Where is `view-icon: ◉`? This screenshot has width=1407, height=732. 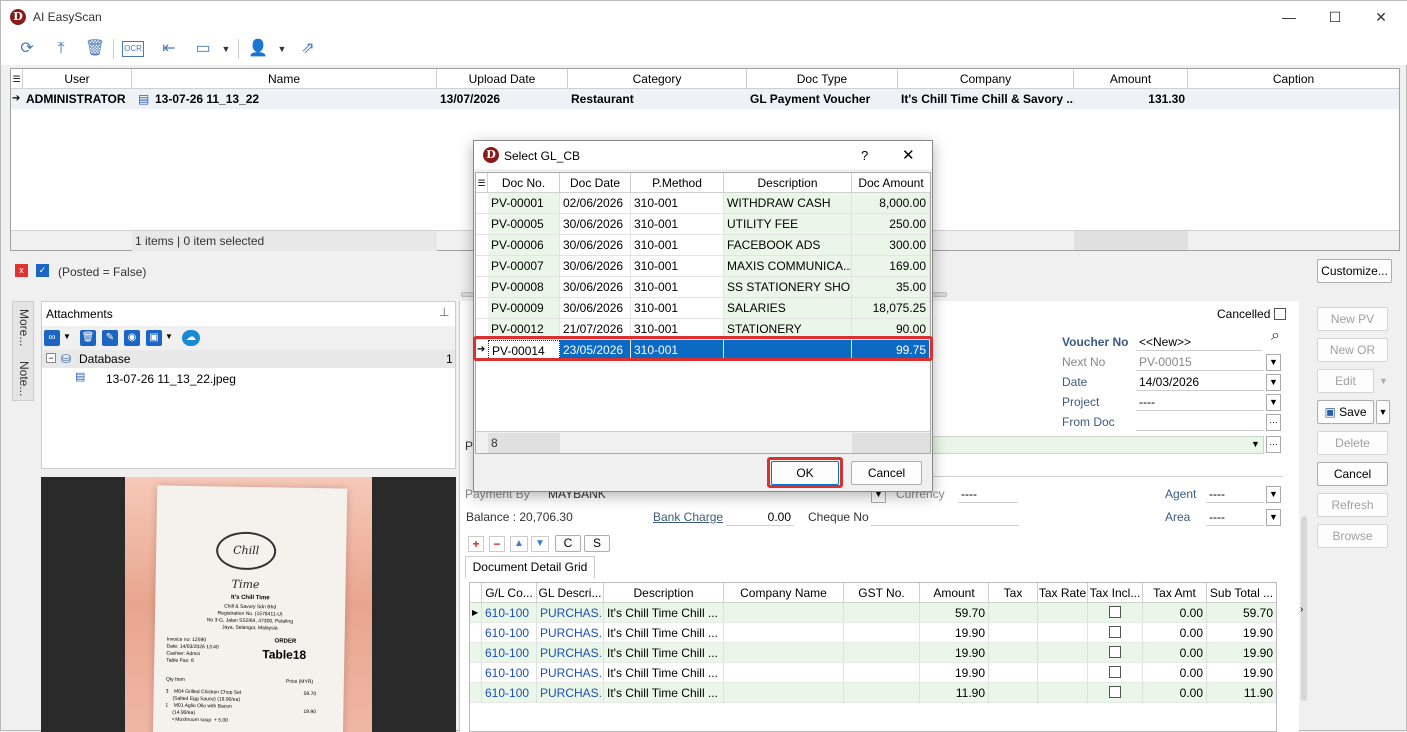 view-icon: ◉ is located at coordinates (132, 338).